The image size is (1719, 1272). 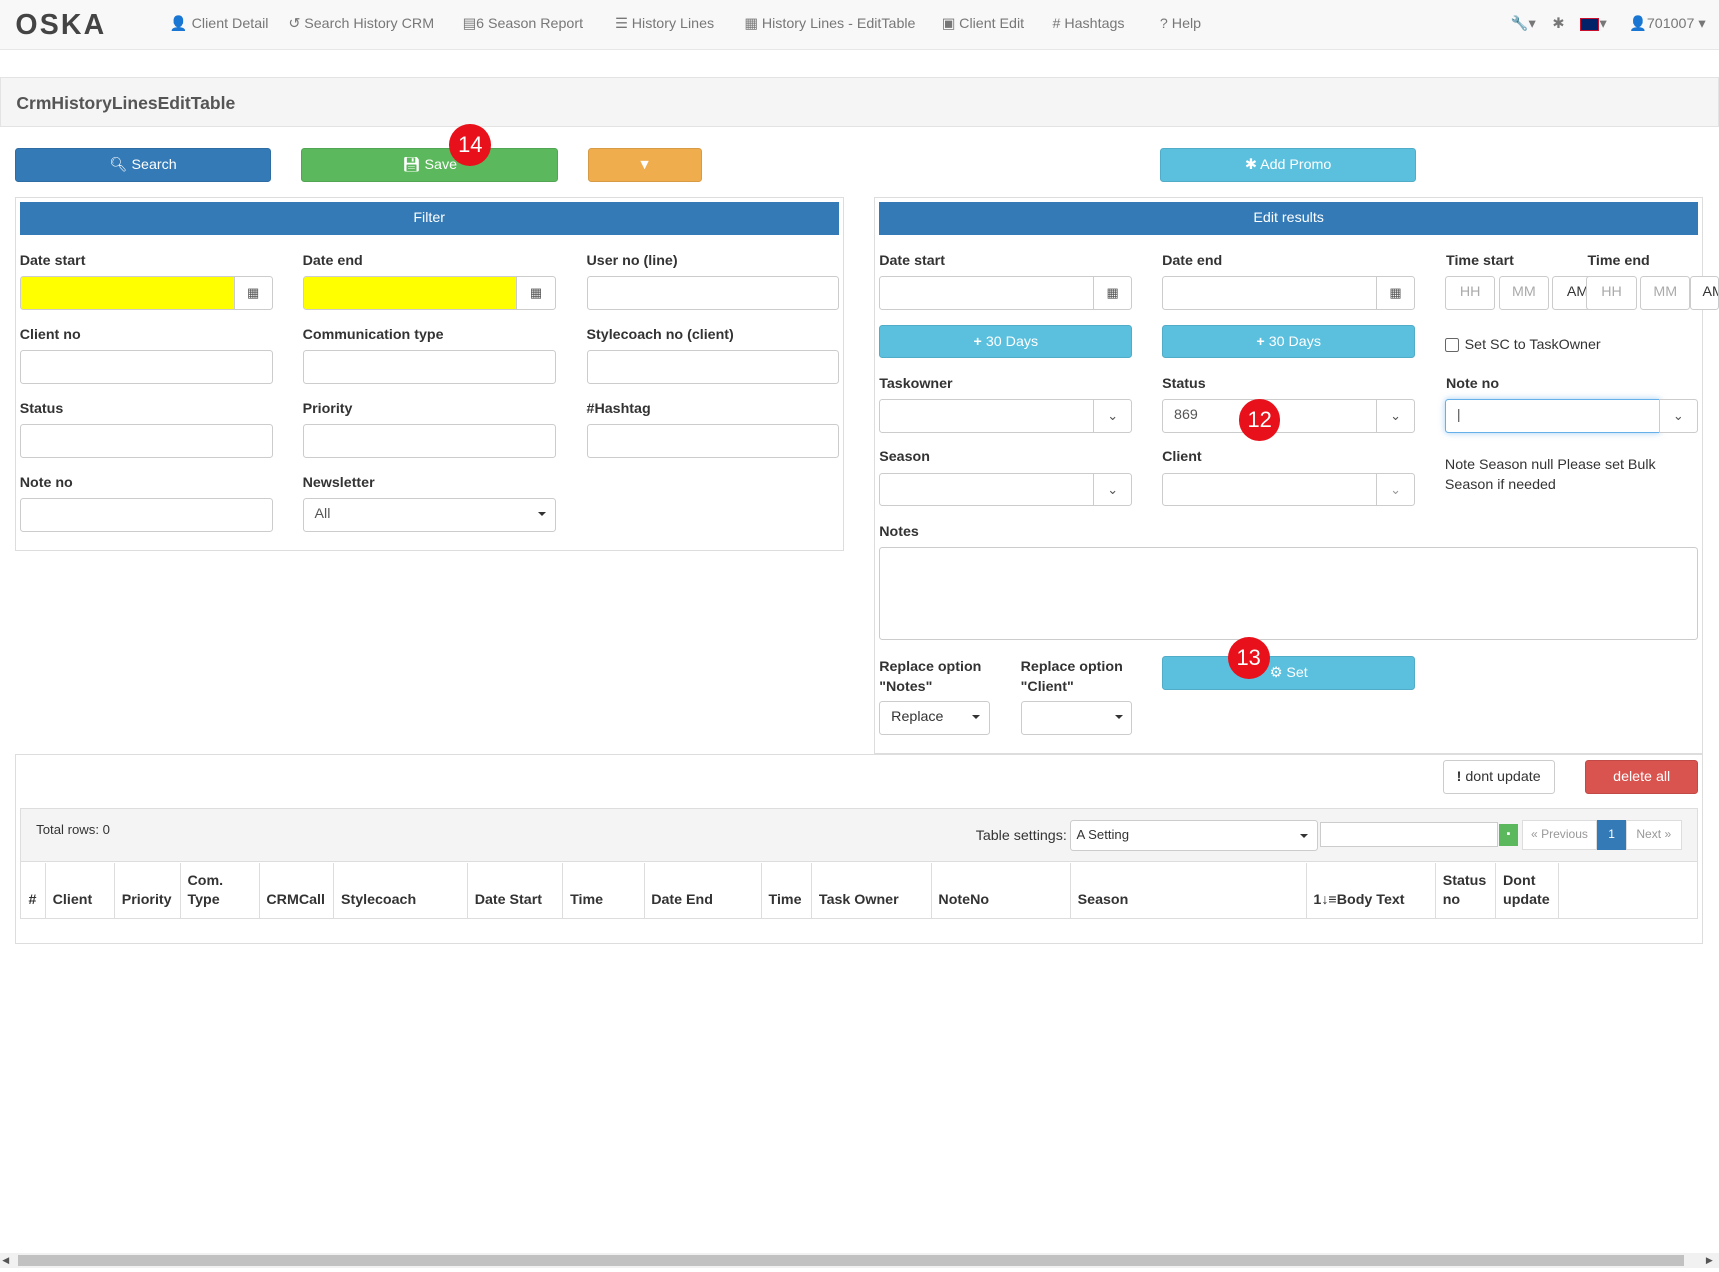 I want to click on add-promo-button: ✱ Add Promo, so click(x=1288, y=165).